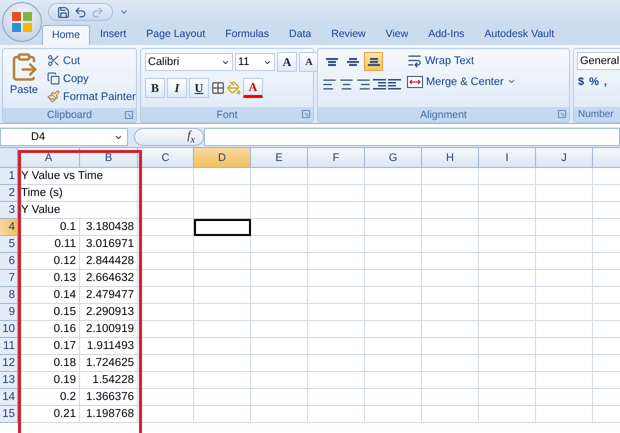  I want to click on grow-font-button: A, so click(287, 62).